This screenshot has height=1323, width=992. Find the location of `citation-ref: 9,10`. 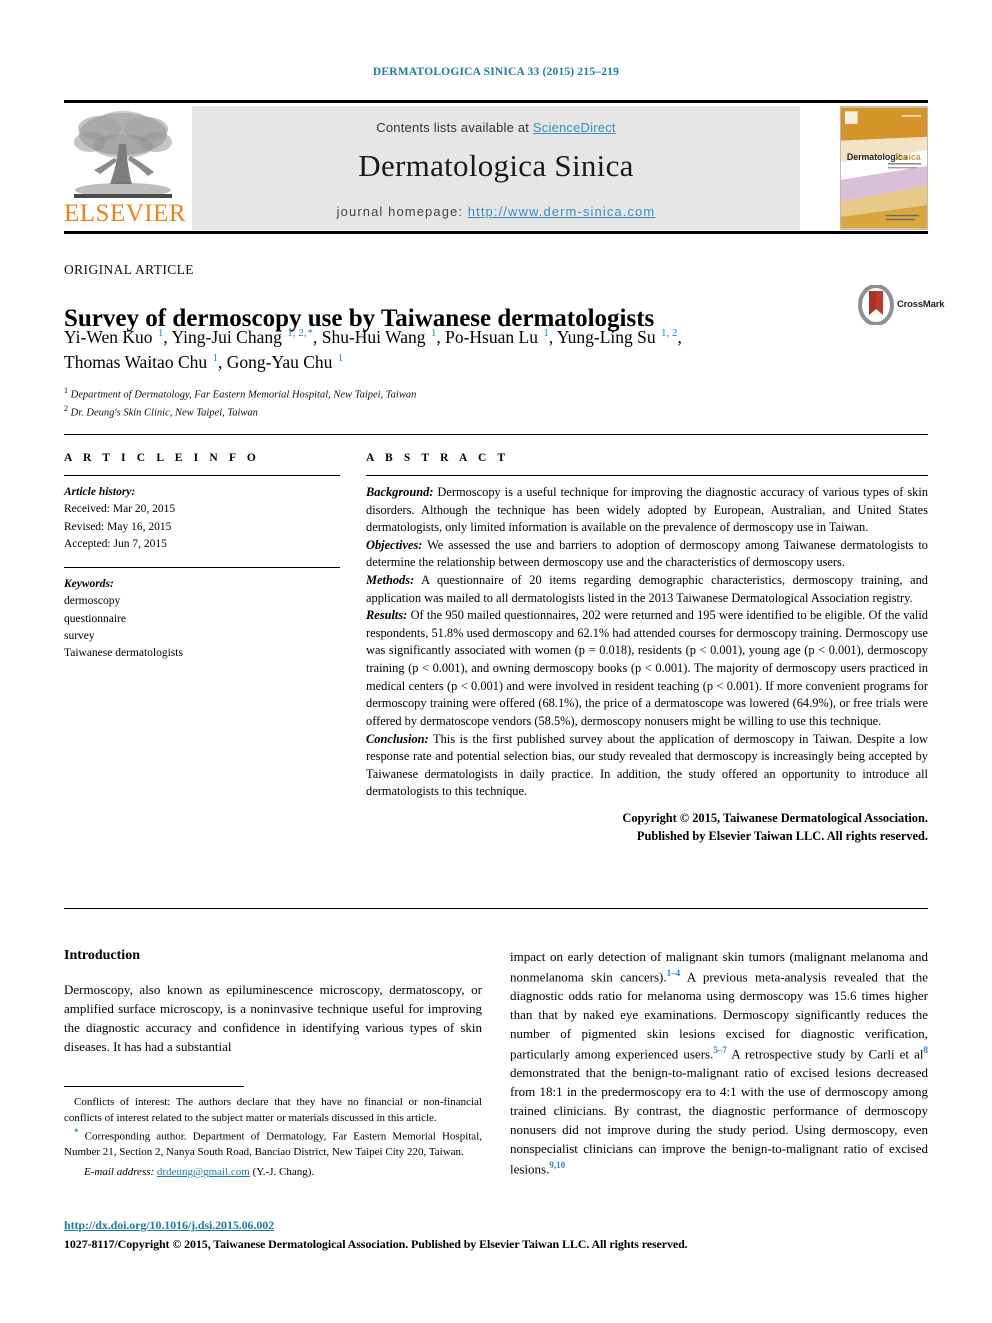

citation-ref: 9,10 is located at coordinates (557, 1165).